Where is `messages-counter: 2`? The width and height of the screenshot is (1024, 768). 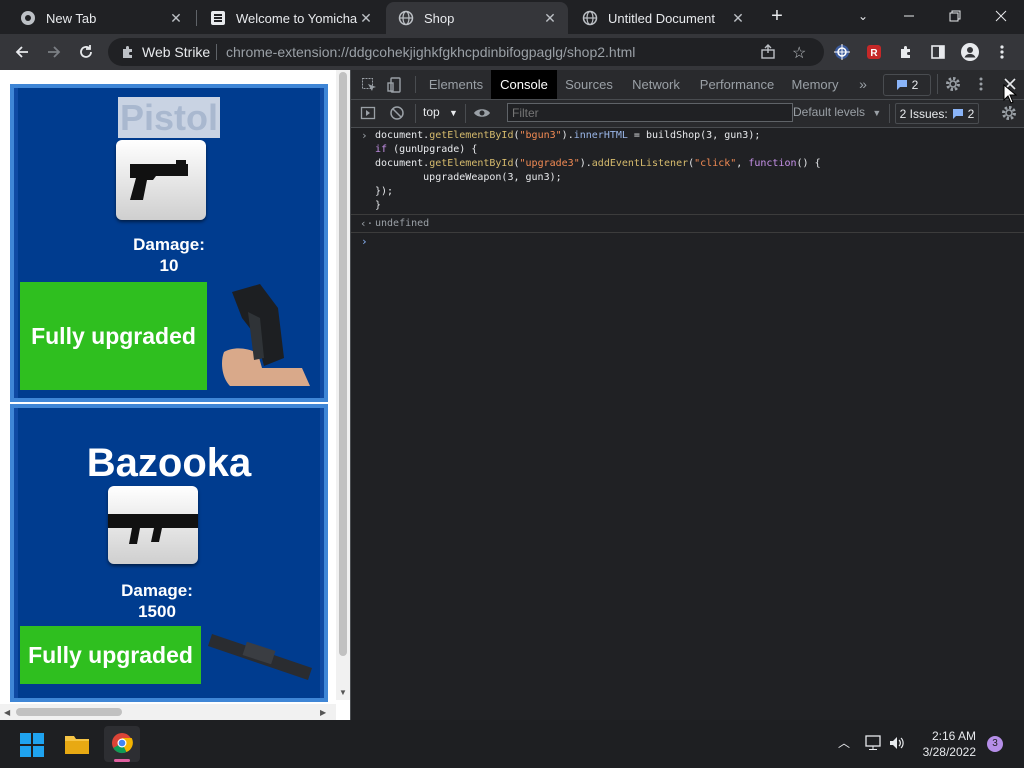
messages-counter: 2 is located at coordinates (907, 85).